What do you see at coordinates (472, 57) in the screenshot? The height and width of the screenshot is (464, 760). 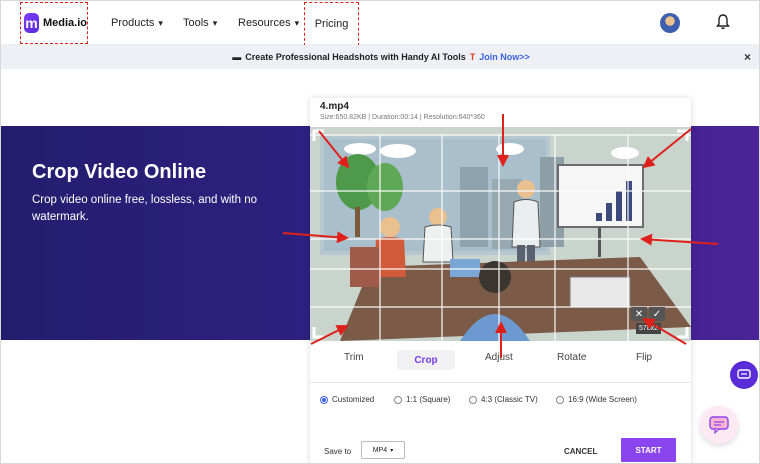 I see `gift-icon: T` at bounding box center [472, 57].